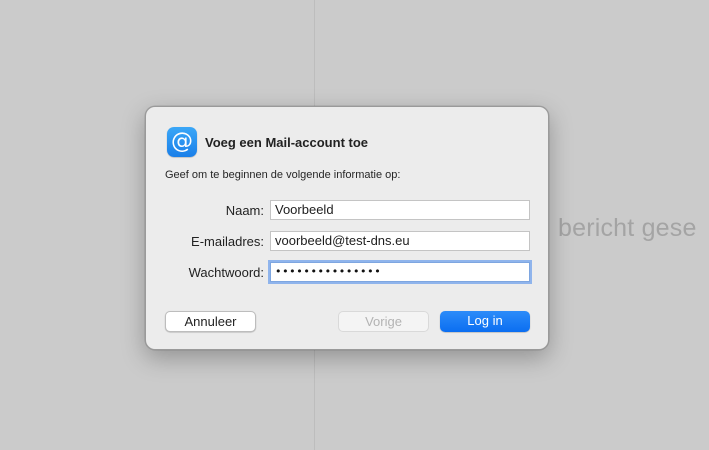  What do you see at coordinates (400, 210) in the screenshot?
I see `name-field: Voorbeeld` at bounding box center [400, 210].